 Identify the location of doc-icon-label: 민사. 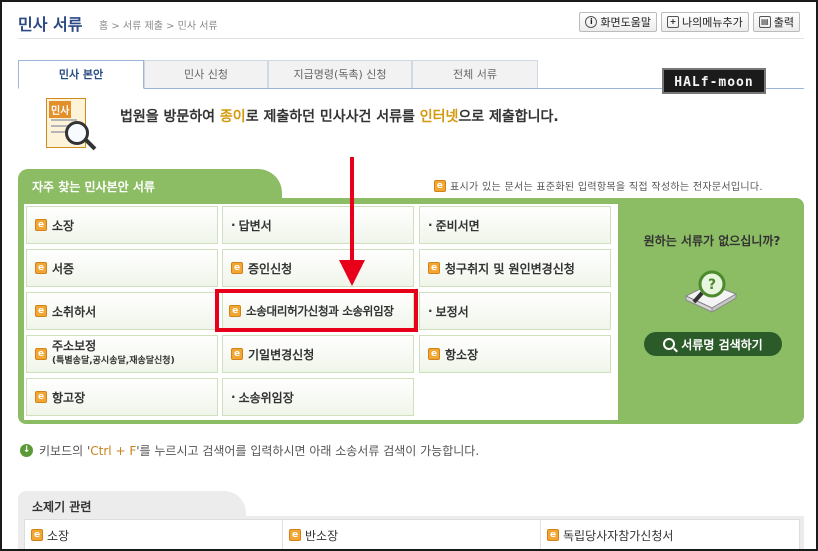
(60, 109).